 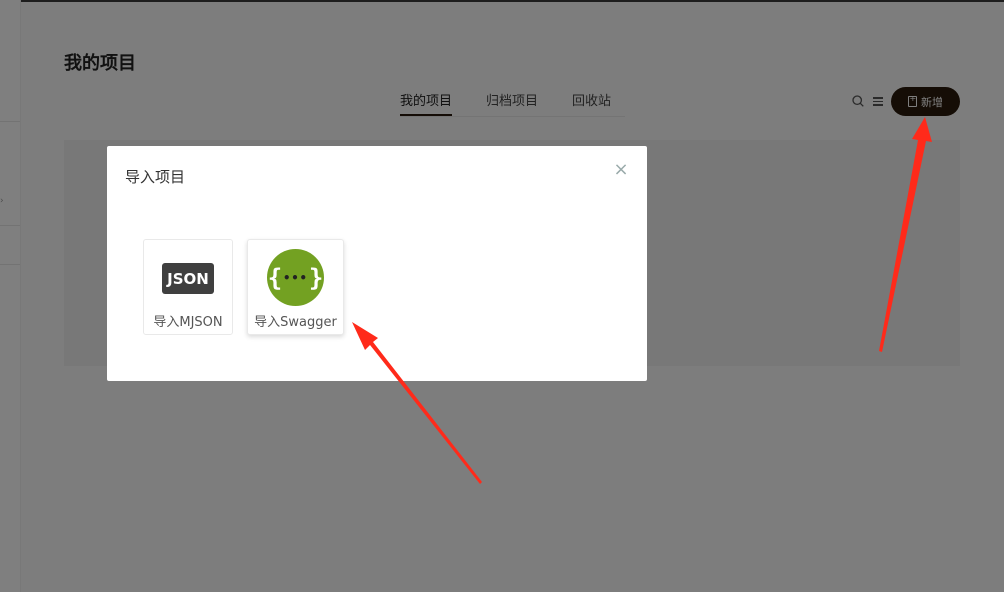 I want to click on swagger-dots: •••, so click(x=295, y=277).